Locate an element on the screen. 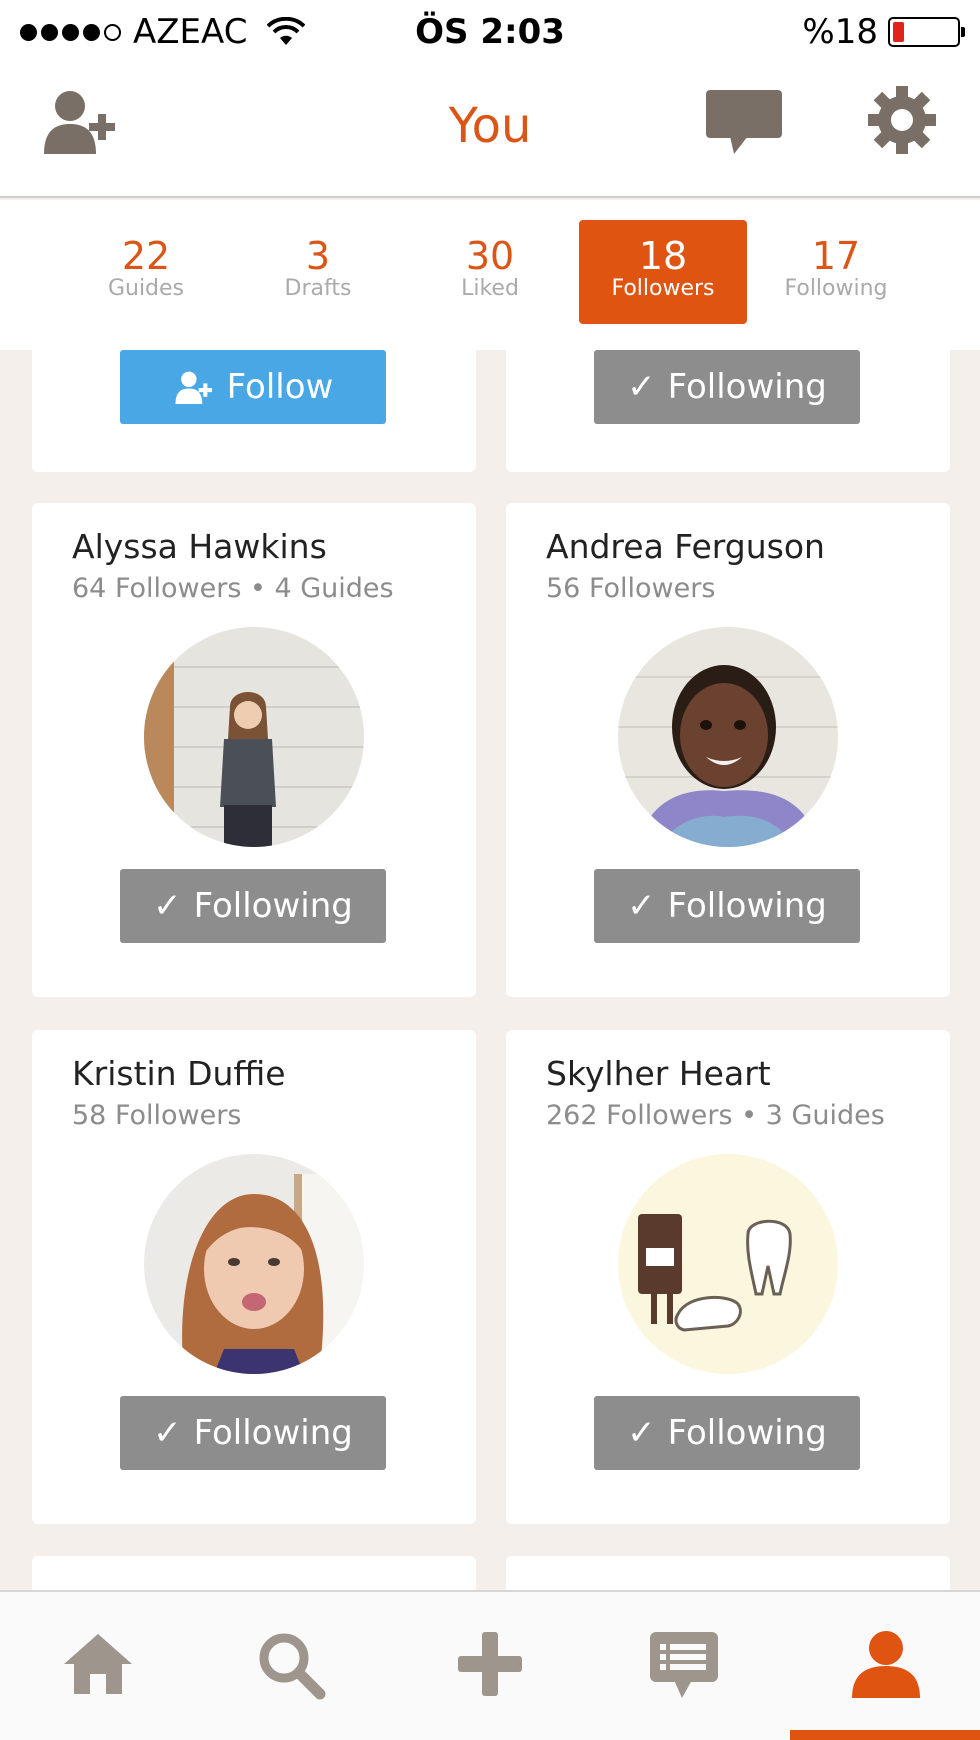  liked-count: 30 is located at coordinates (490, 256).